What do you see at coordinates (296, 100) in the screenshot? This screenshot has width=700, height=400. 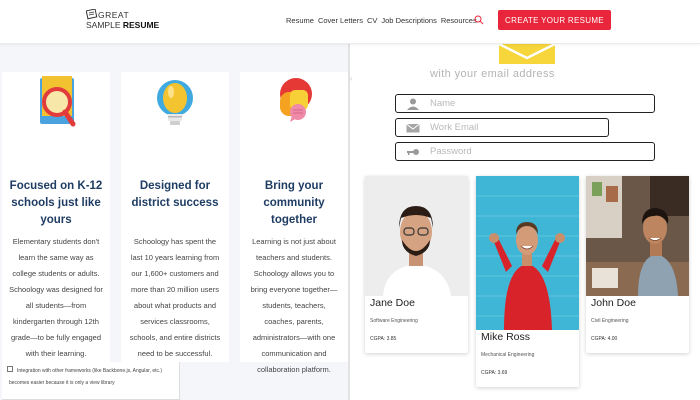 I see `speech-bubbles-icon` at bounding box center [296, 100].